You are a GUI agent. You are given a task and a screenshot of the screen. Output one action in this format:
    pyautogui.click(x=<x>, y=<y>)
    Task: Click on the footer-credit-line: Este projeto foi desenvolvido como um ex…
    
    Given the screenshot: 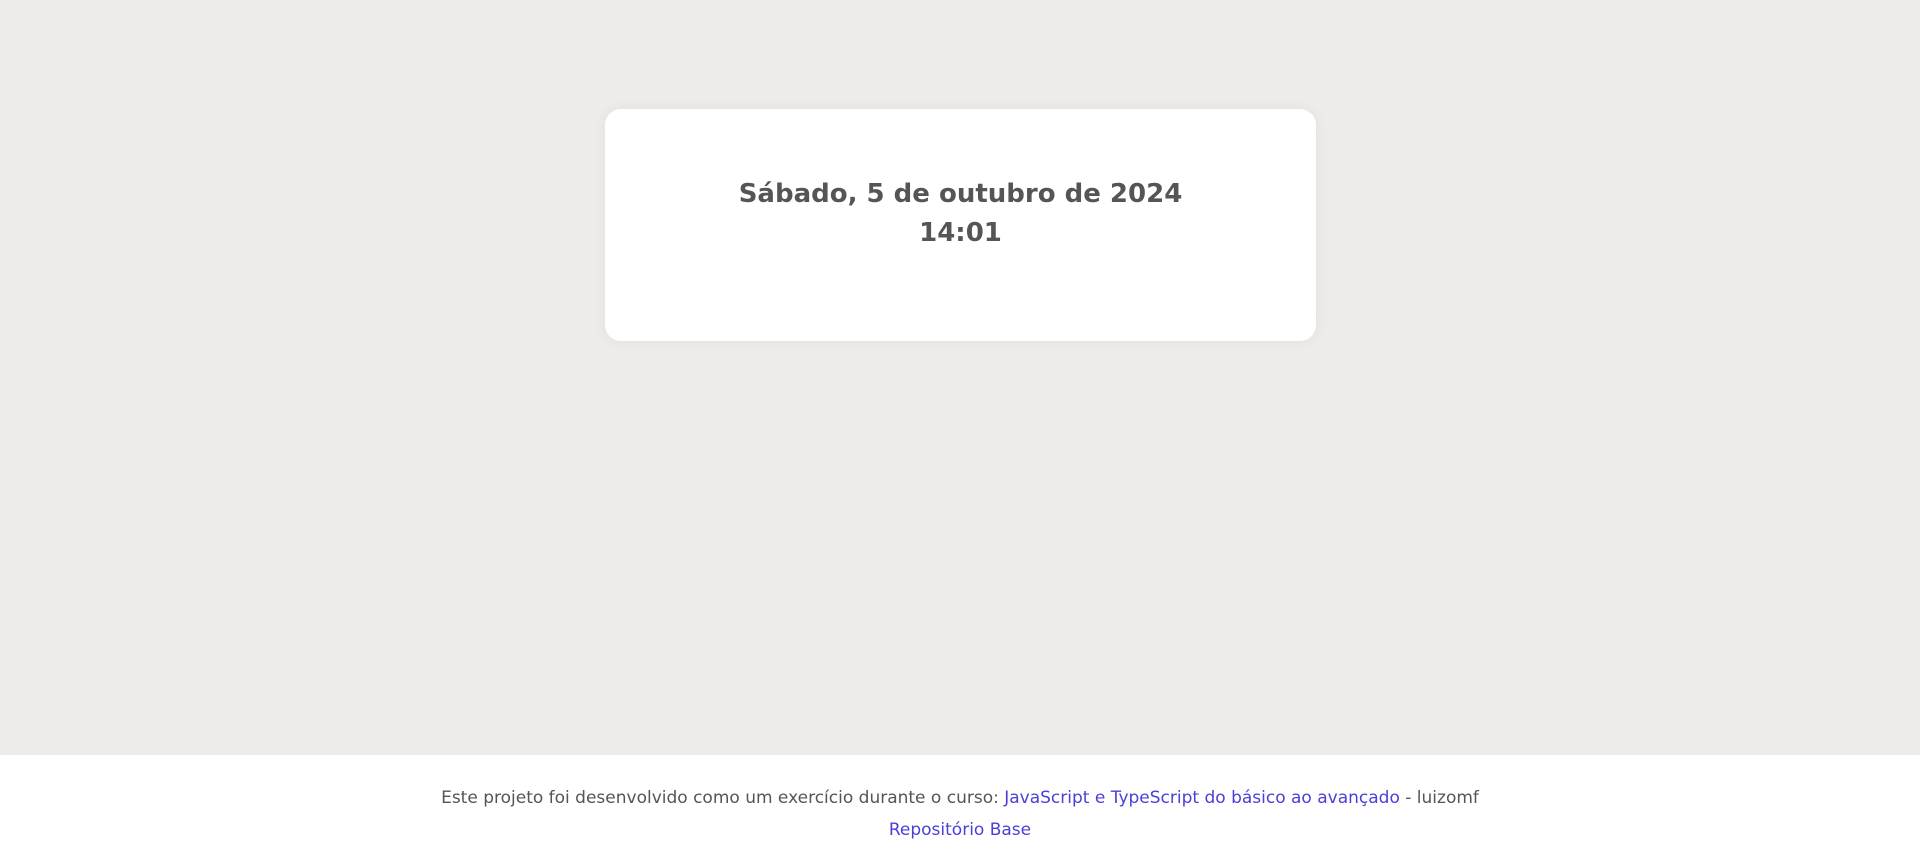 What is the action you would take?
    pyautogui.click(x=960, y=798)
    